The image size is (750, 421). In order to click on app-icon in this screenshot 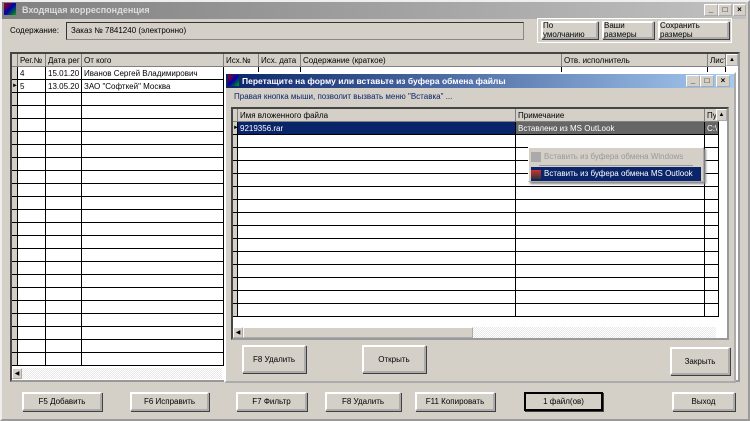, I will do `click(10, 9)`.